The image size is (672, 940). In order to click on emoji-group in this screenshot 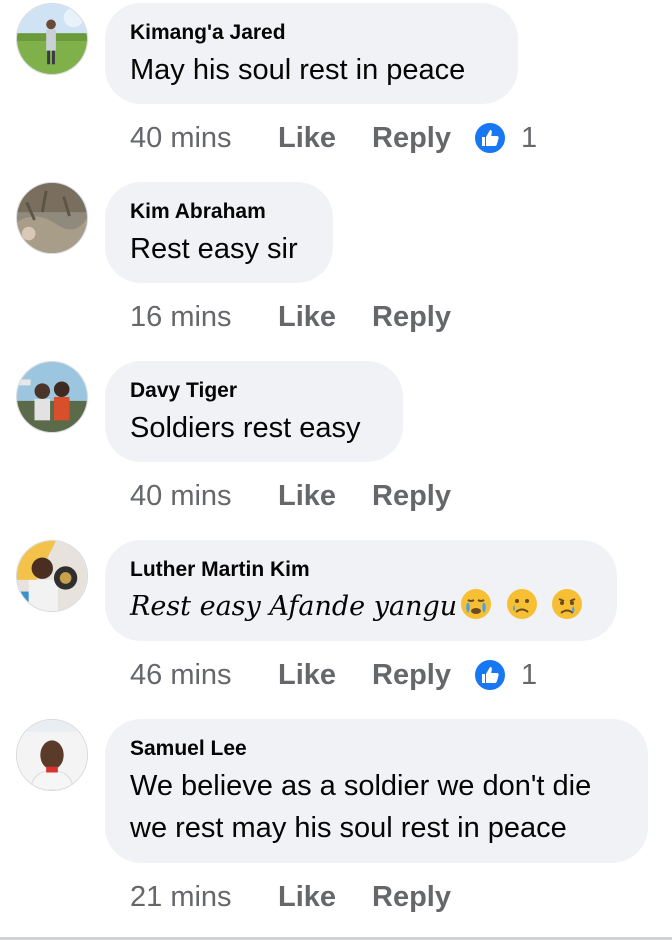, I will do `click(523, 610)`.